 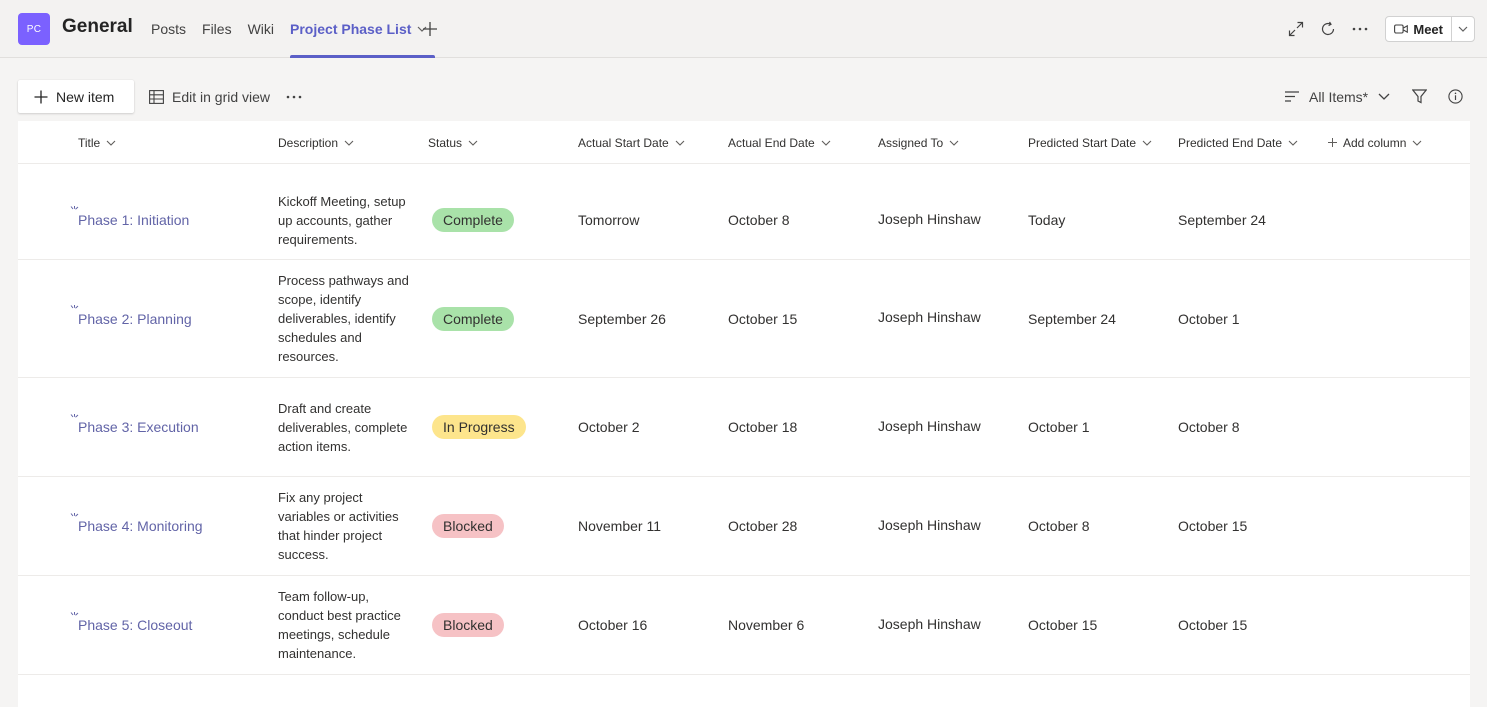 I want to click on tab-label: Wiki, so click(x=261, y=29).